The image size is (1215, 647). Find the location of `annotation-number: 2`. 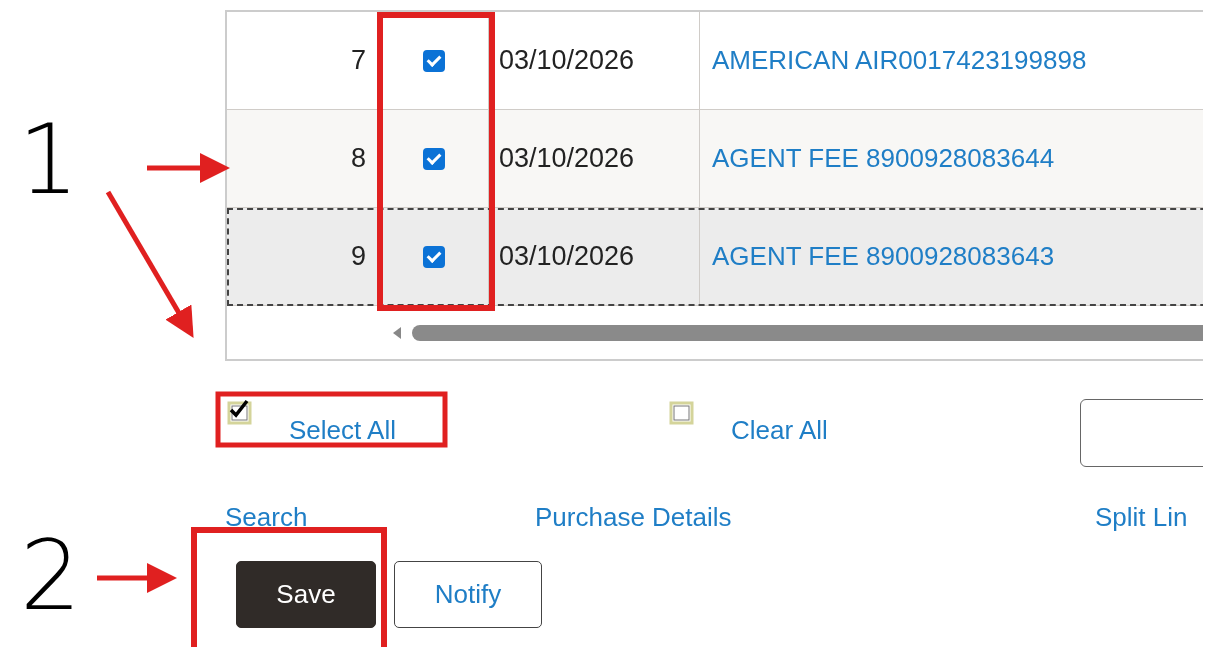

annotation-number: 2 is located at coordinates (51, 576).